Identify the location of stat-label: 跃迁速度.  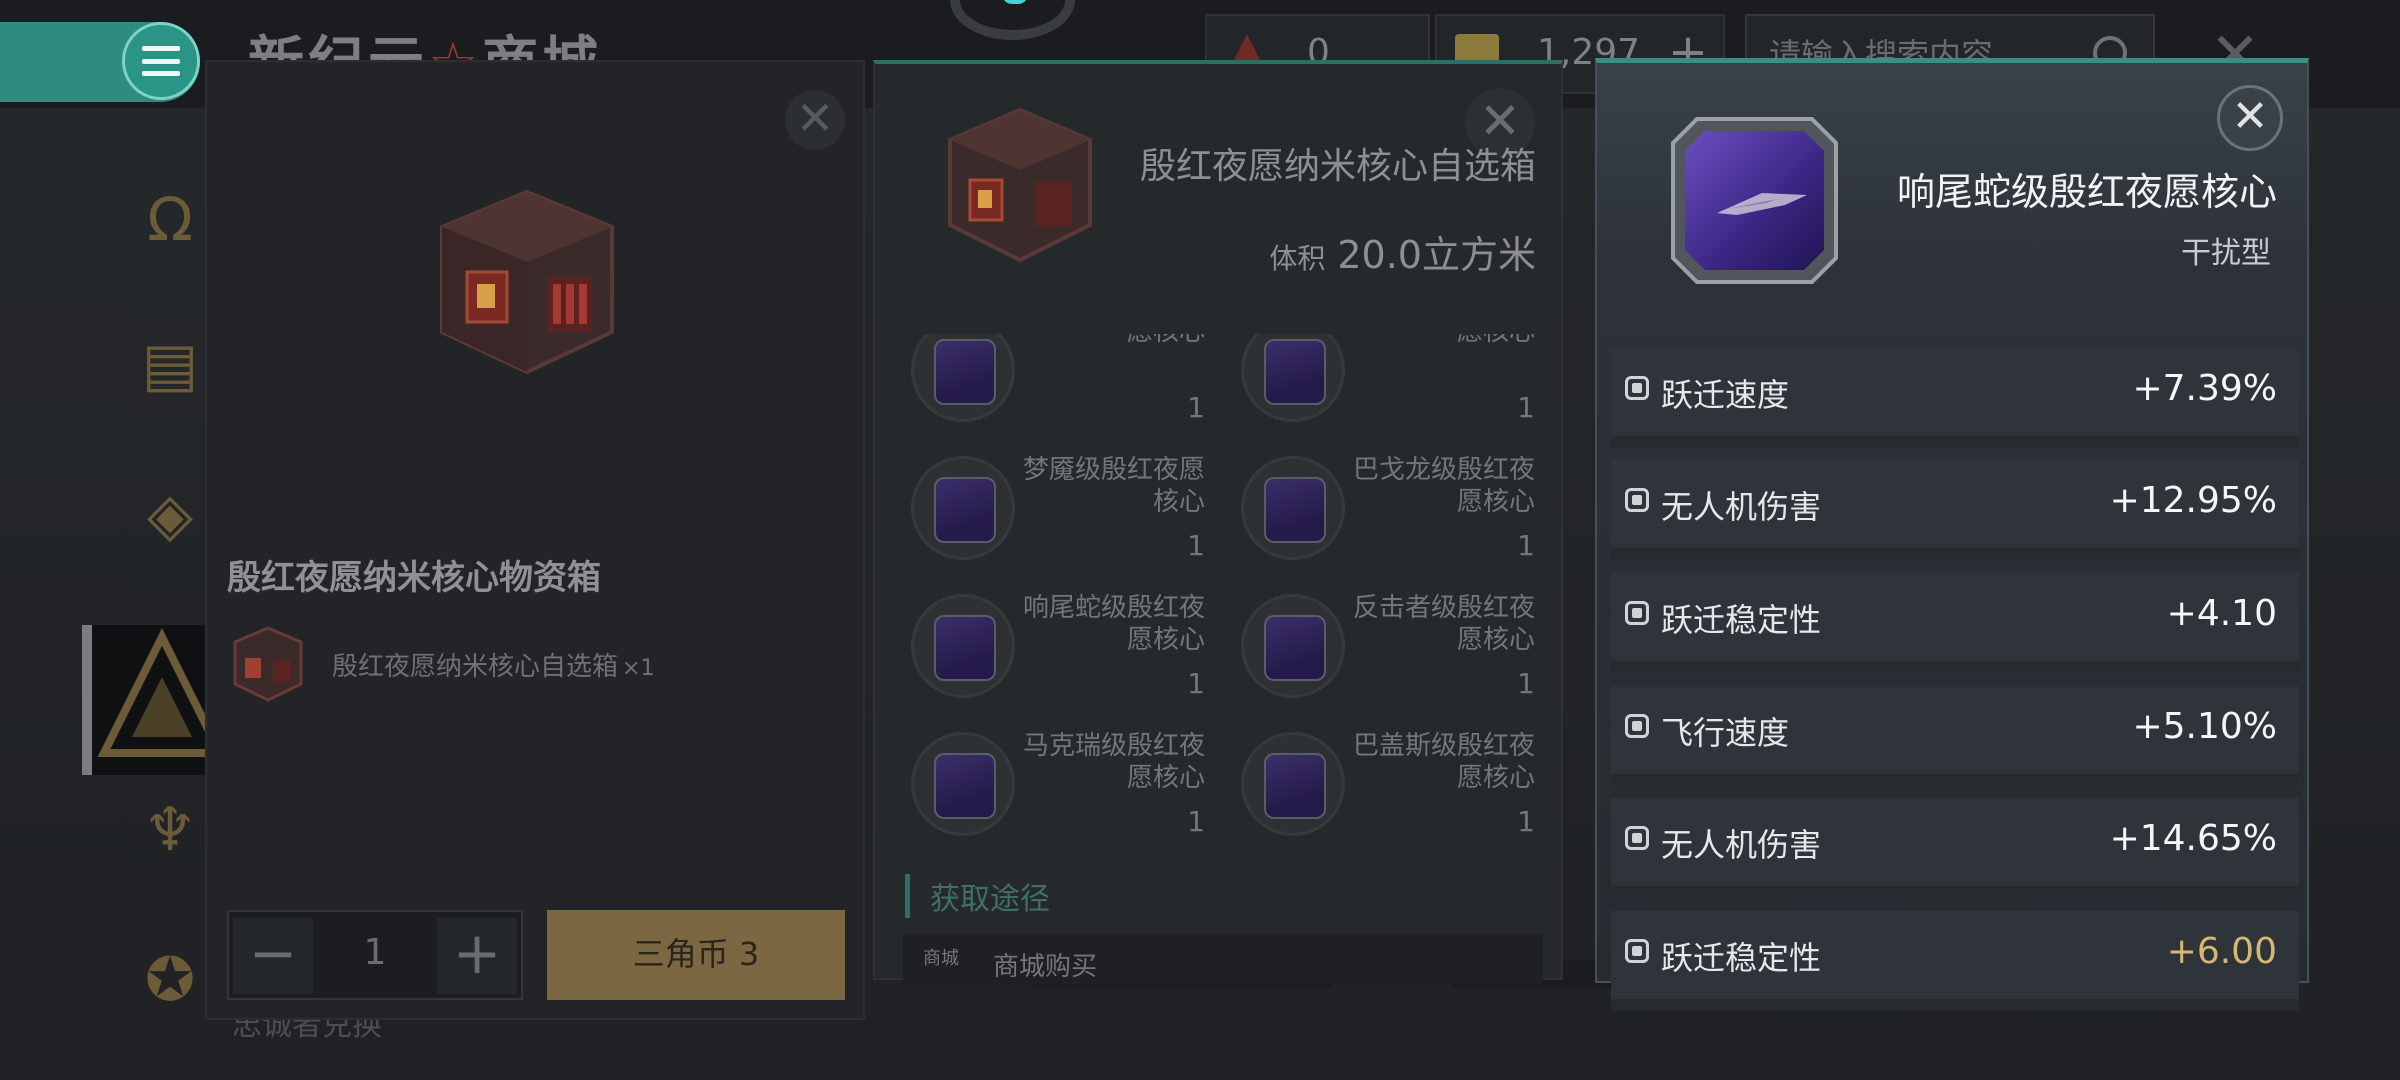
(1725, 395).